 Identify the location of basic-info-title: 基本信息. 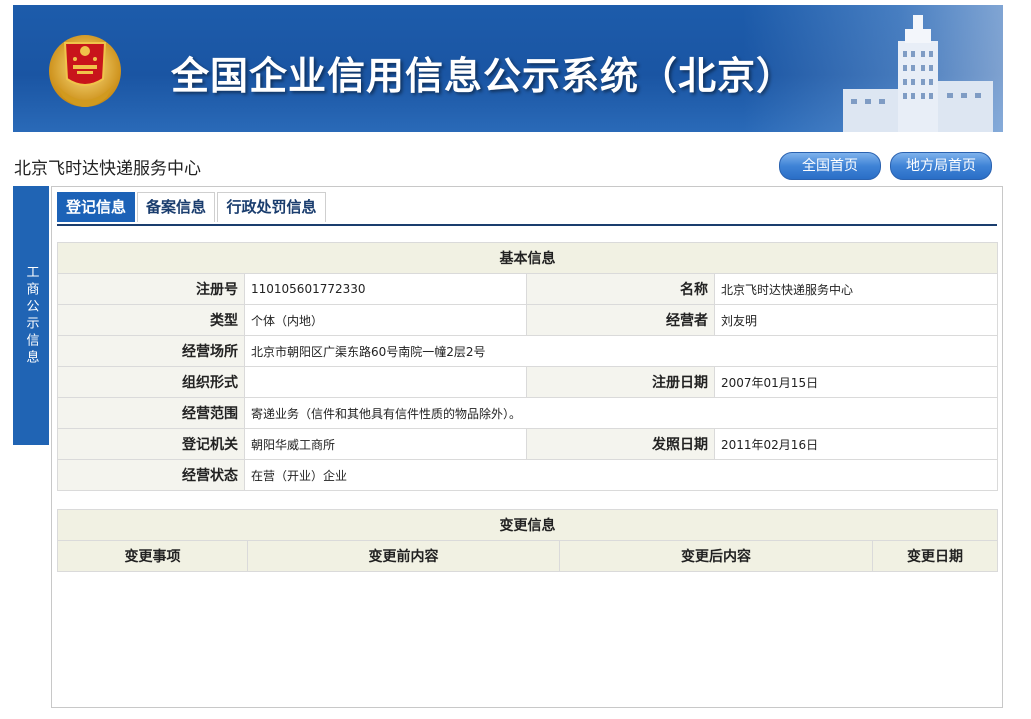
(527, 258).